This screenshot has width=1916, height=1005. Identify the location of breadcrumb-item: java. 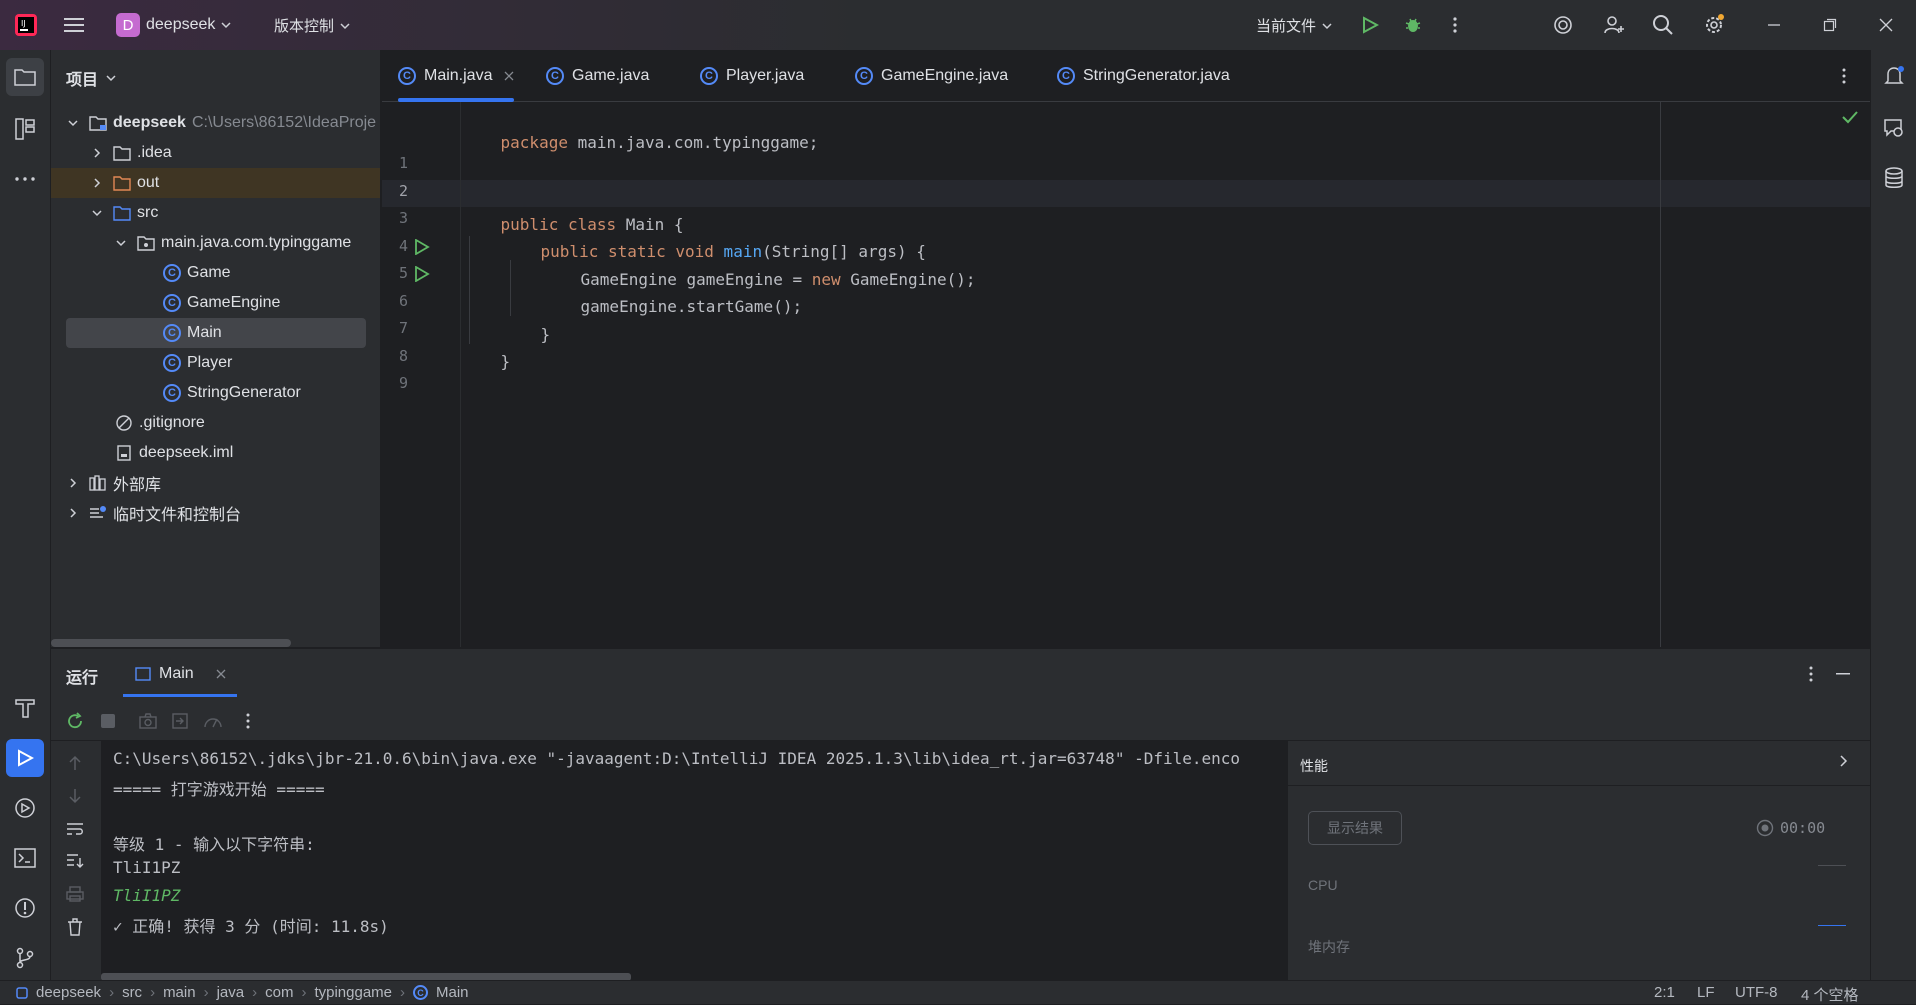
(231, 992).